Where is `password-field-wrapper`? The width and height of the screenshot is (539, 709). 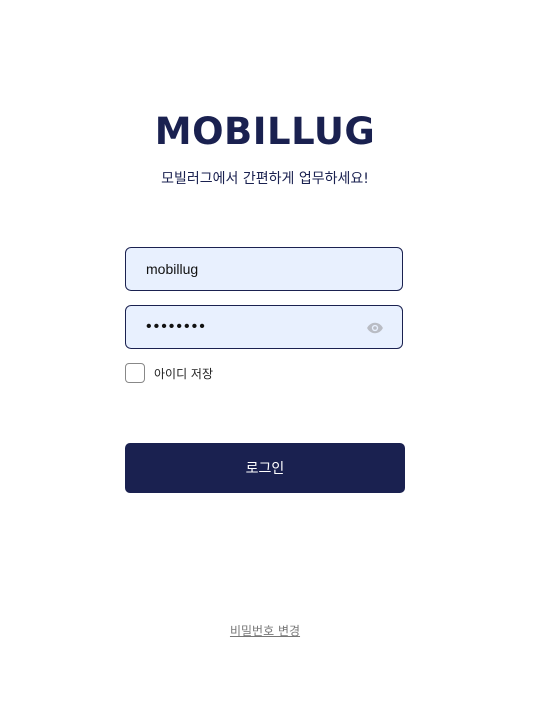
password-field-wrapper is located at coordinates (264, 327).